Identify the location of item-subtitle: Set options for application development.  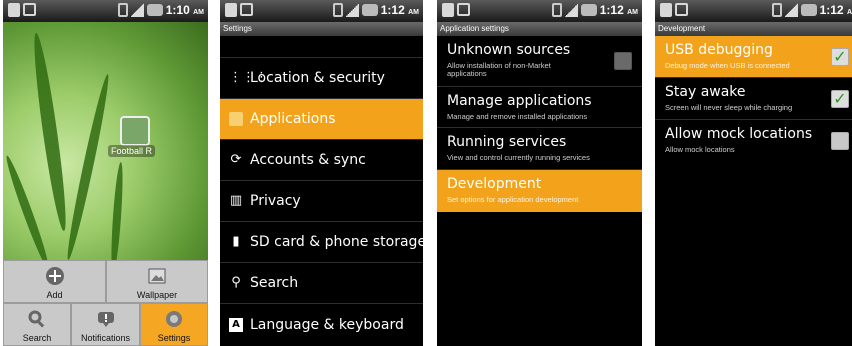
(513, 199).